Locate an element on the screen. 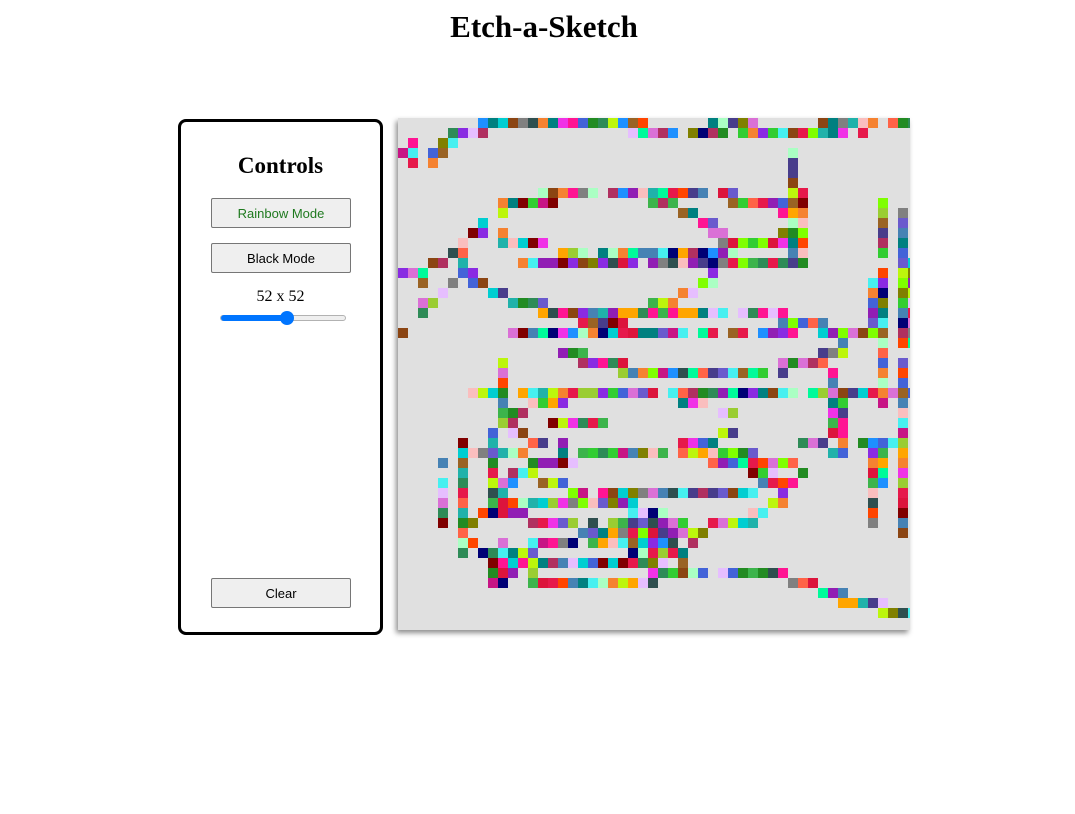  grid-size-slider is located at coordinates (283, 318).